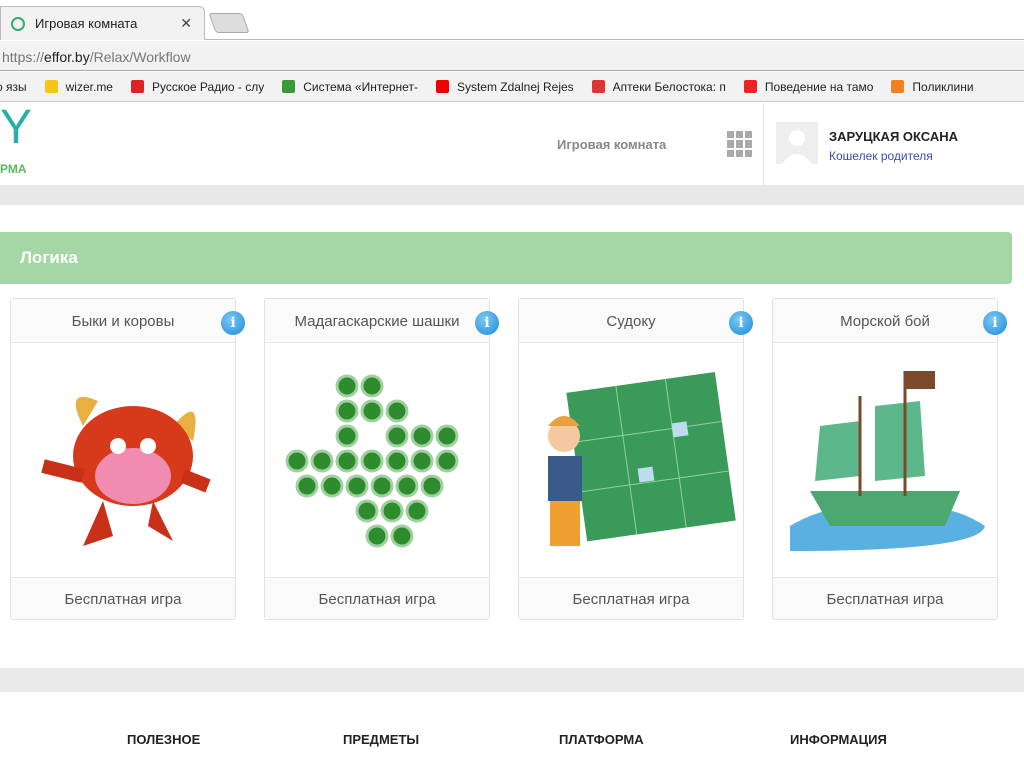 This screenshot has width=1024, height=767. What do you see at coordinates (16, 127) in the screenshot?
I see `site-logo: Y` at bounding box center [16, 127].